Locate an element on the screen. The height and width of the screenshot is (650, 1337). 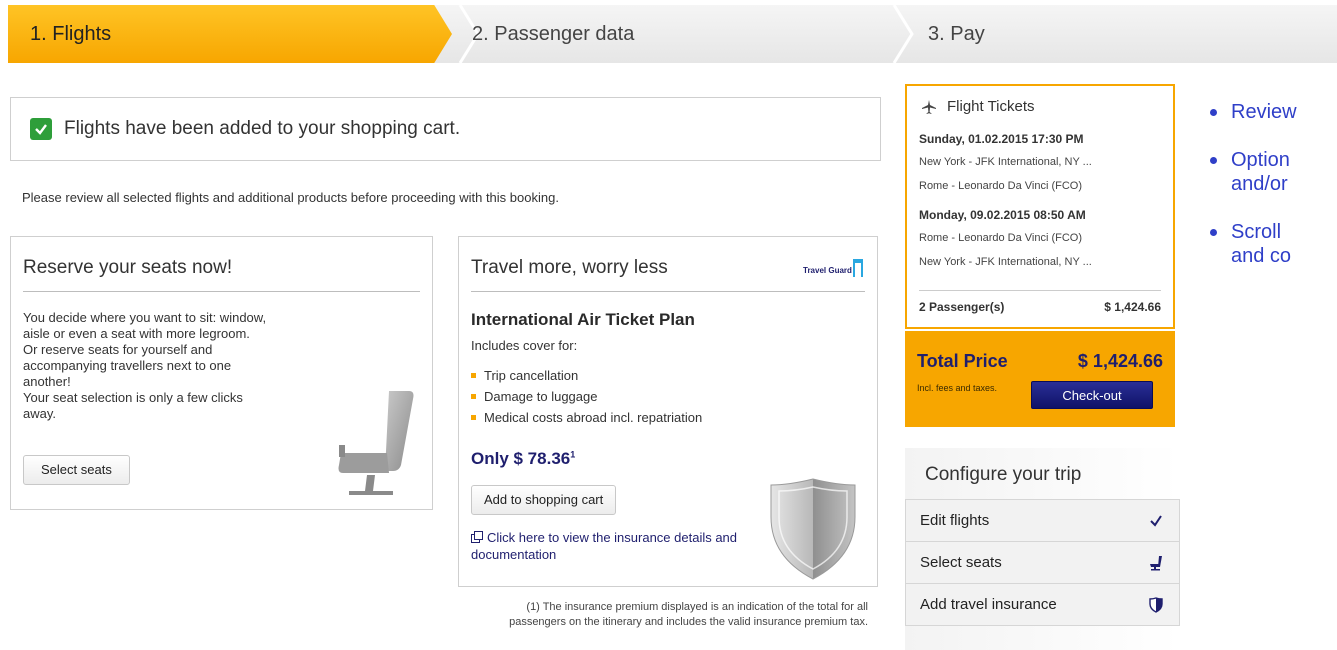
list-item: Damage to luggage is located at coordinates (586, 396).